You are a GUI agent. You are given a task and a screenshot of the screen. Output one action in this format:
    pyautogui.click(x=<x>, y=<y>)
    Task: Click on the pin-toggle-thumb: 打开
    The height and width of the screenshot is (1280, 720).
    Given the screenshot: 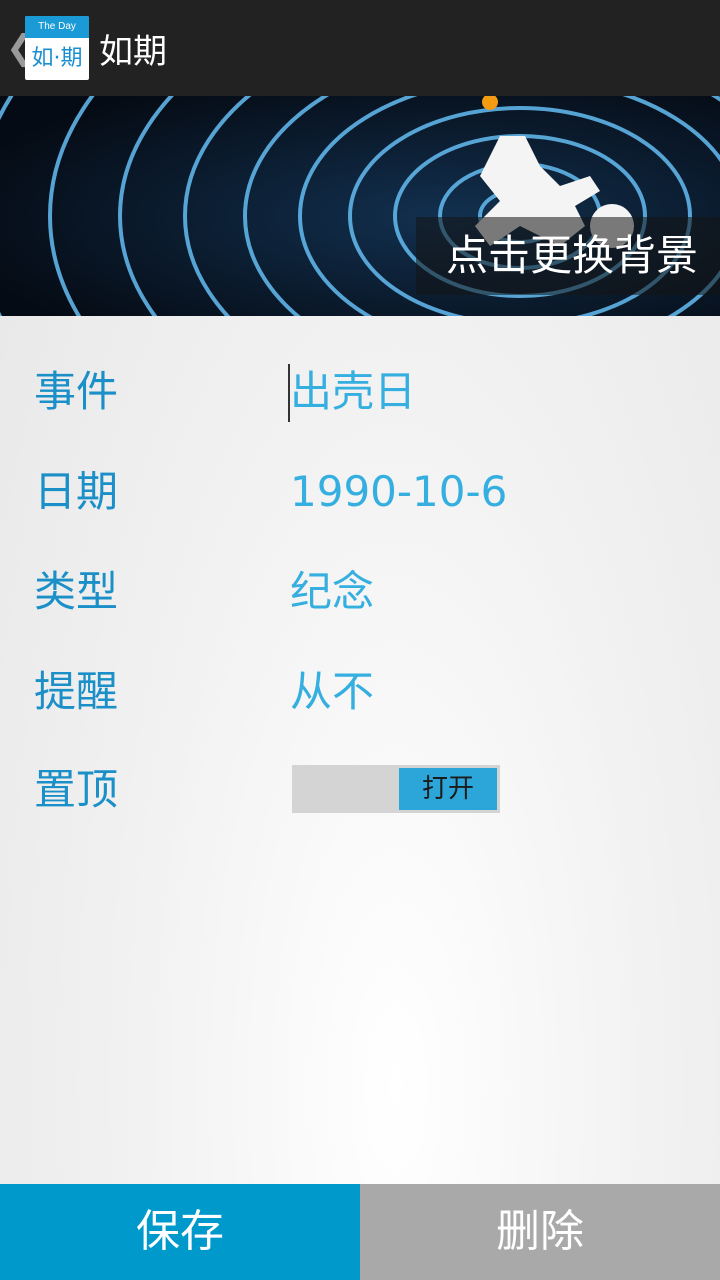 What is the action you would take?
    pyautogui.click(x=448, y=789)
    